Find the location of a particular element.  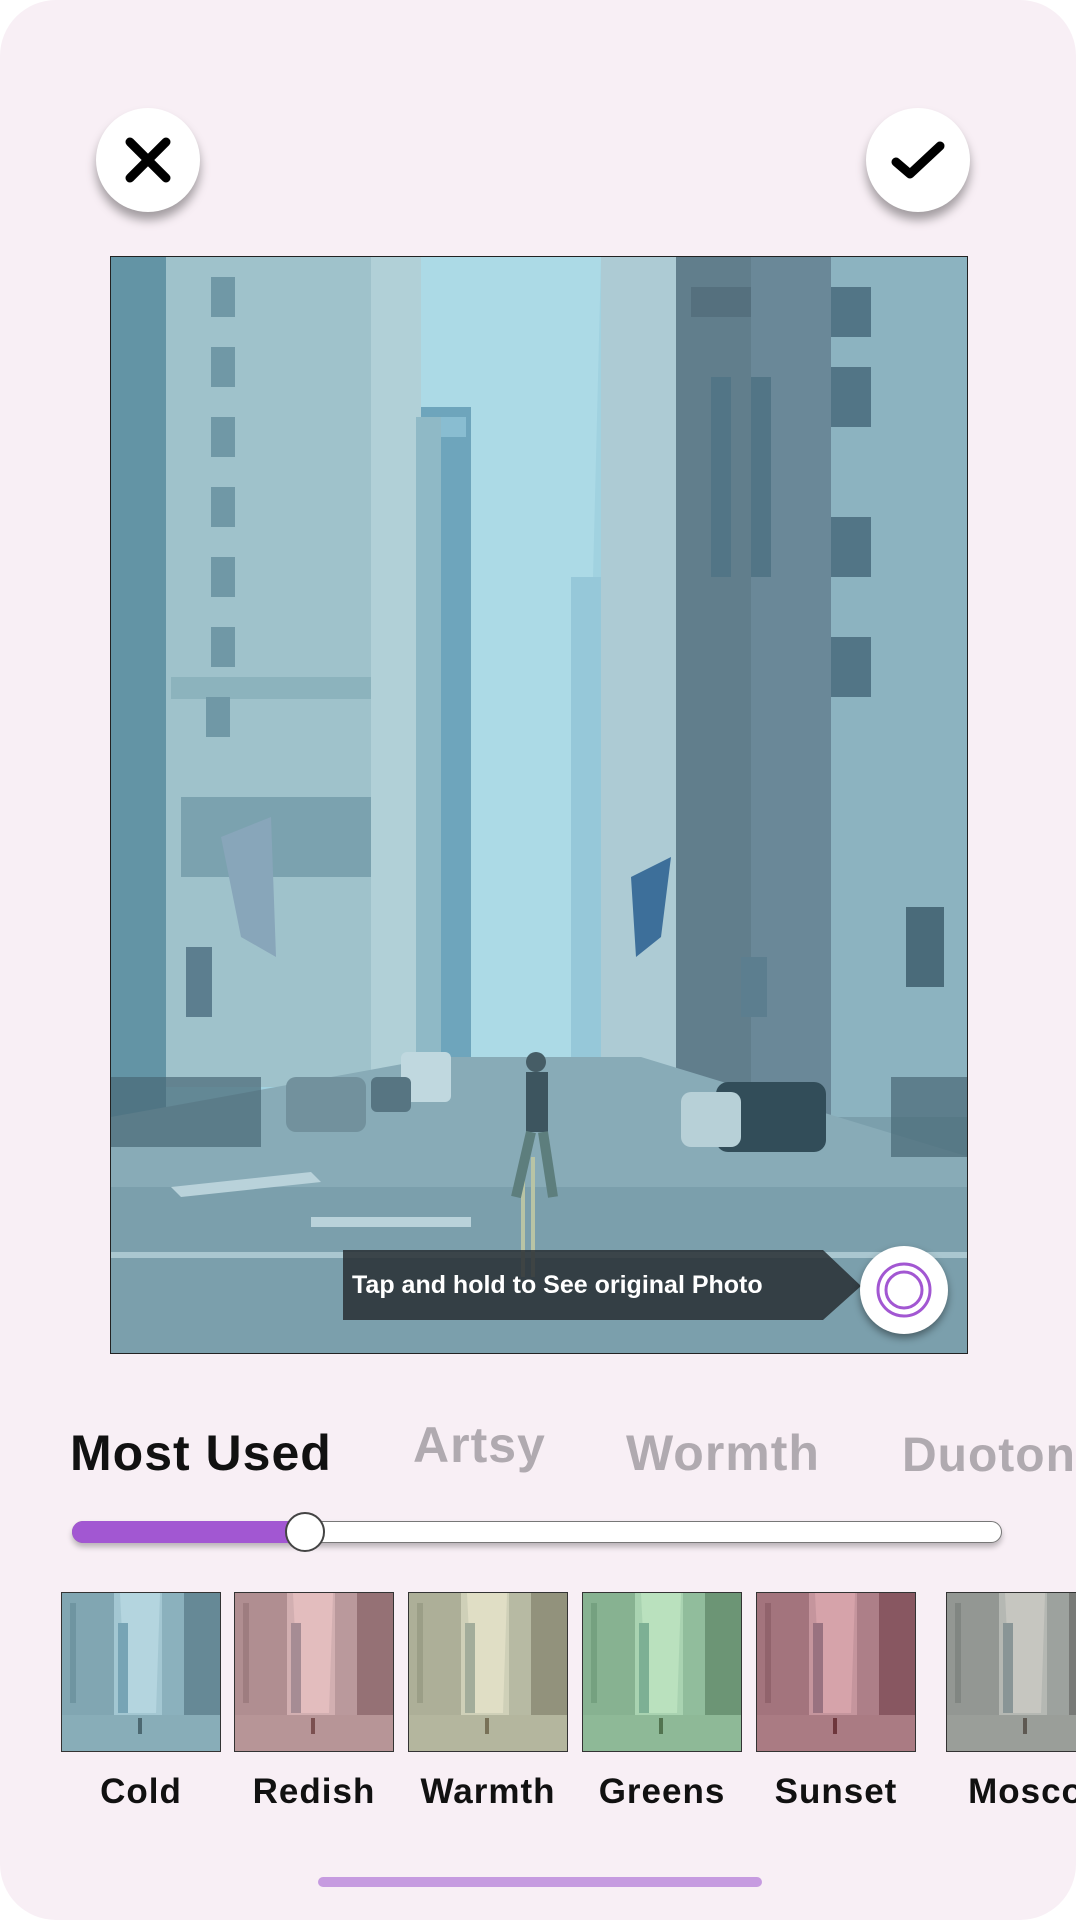

filter-cold: Cold is located at coordinates (141, 1702).